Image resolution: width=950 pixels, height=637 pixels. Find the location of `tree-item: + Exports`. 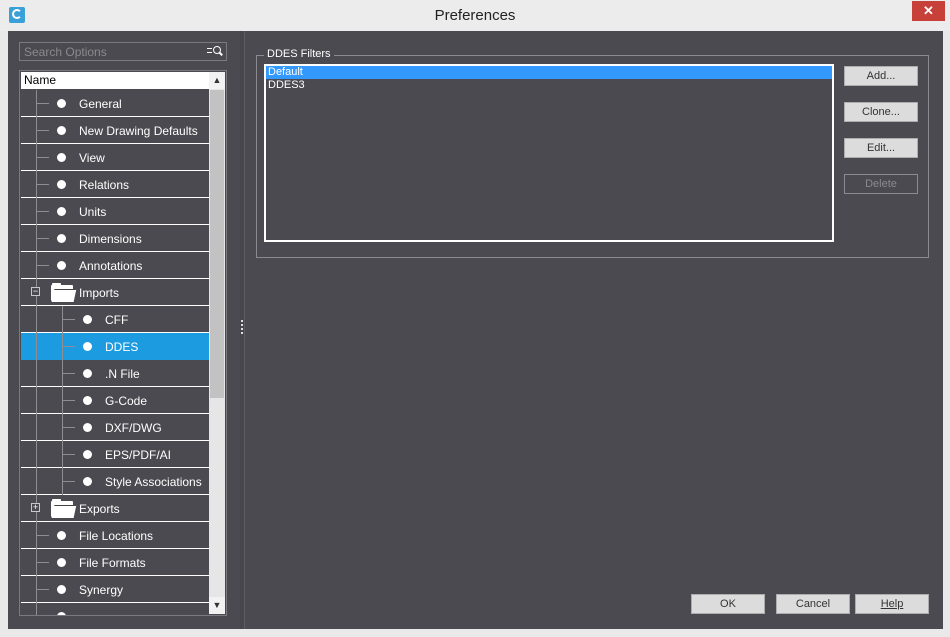

tree-item: + Exports is located at coordinates (115, 508).